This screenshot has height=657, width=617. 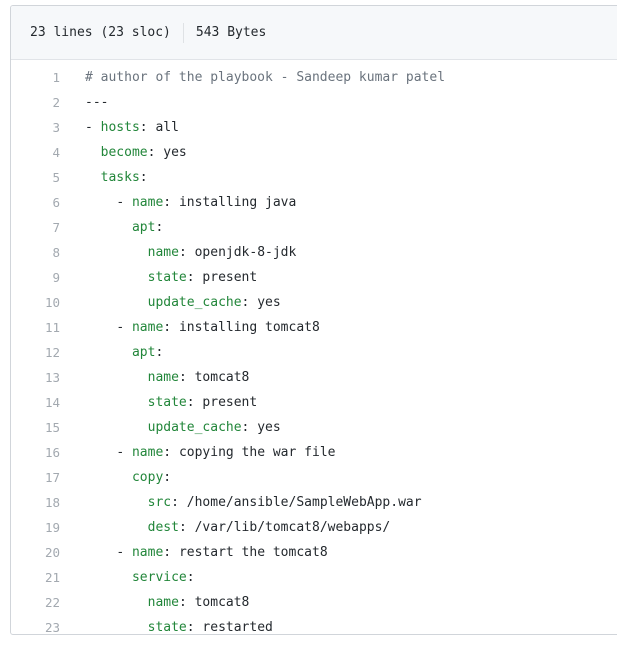 I want to click on line-number: 20, so click(x=35, y=552).